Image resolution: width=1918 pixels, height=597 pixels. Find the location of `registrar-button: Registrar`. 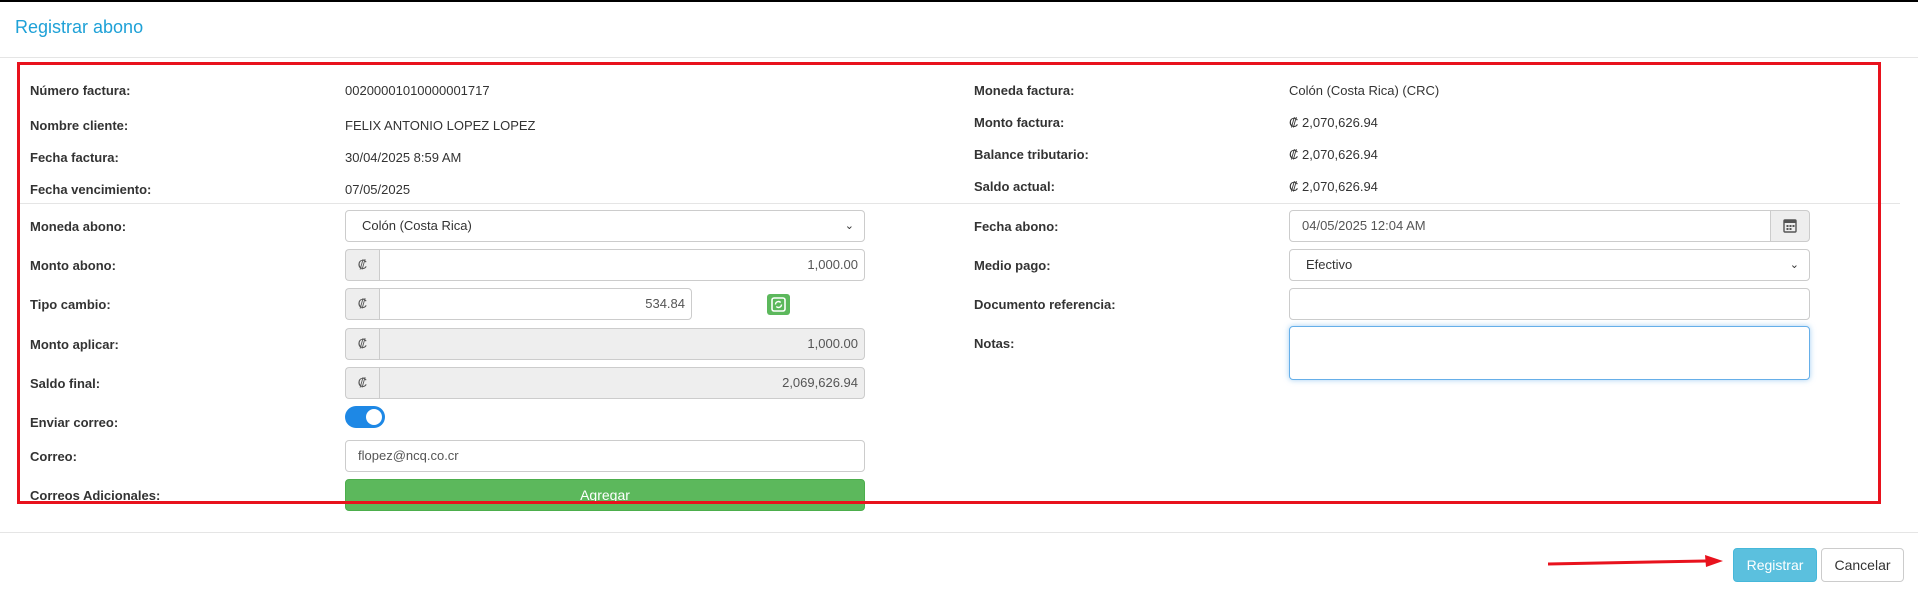

registrar-button: Registrar is located at coordinates (1775, 565).